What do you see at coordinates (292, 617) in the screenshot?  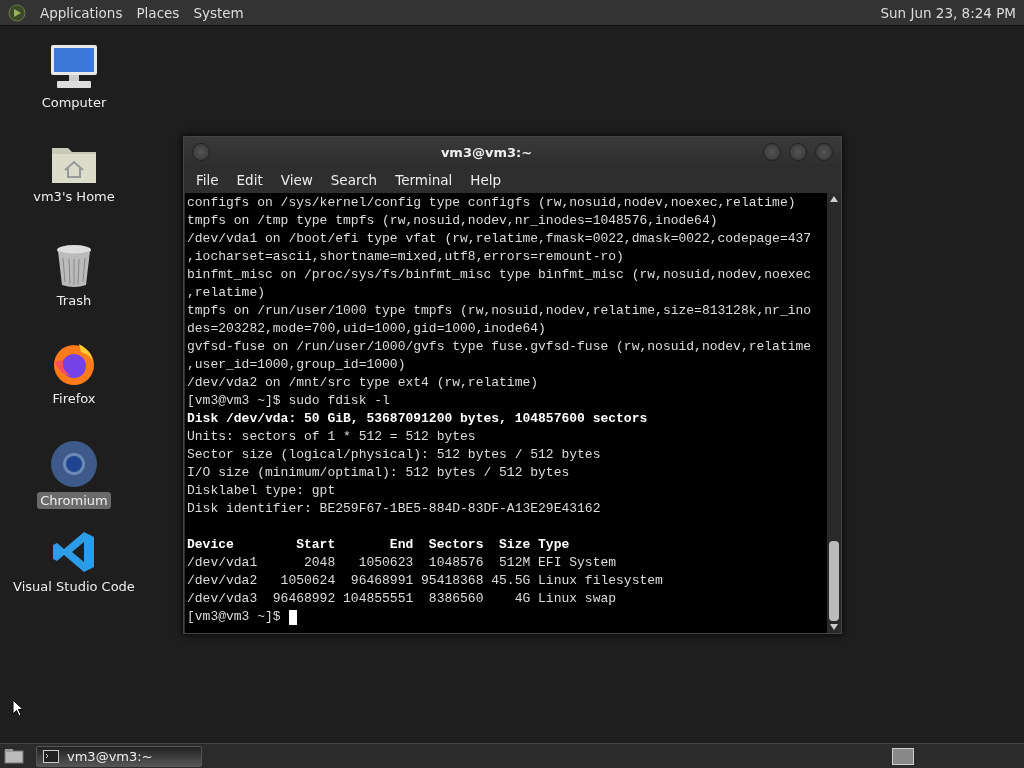 I see `text-cursor` at bounding box center [292, 617].